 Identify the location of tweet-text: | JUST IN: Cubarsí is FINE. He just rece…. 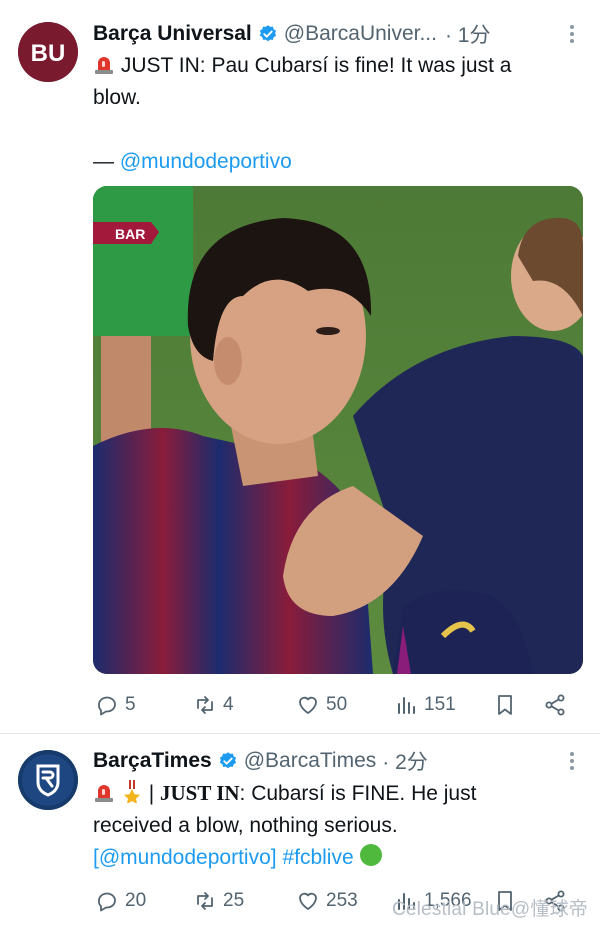
(285, 824).